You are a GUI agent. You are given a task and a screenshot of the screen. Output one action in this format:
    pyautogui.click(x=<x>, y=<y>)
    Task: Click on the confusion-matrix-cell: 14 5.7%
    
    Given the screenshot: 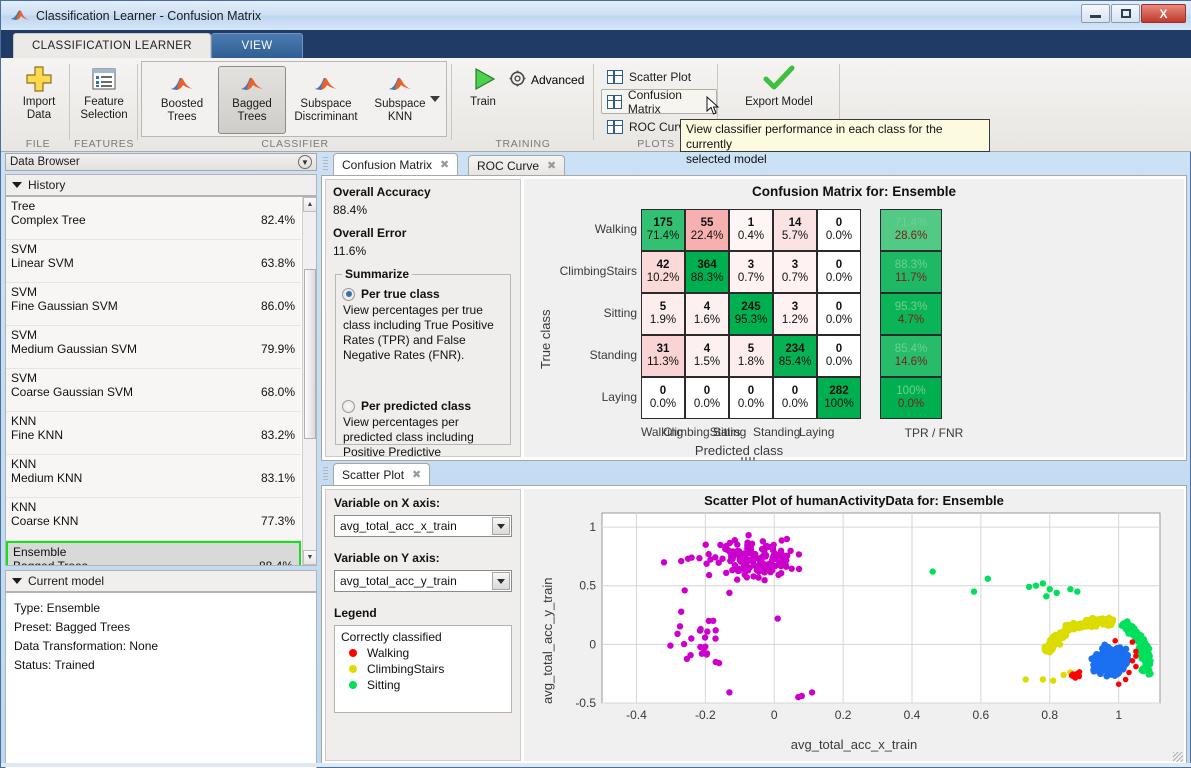 What is the action you would take?
    pyautogui.click(x=795, y=230)
    